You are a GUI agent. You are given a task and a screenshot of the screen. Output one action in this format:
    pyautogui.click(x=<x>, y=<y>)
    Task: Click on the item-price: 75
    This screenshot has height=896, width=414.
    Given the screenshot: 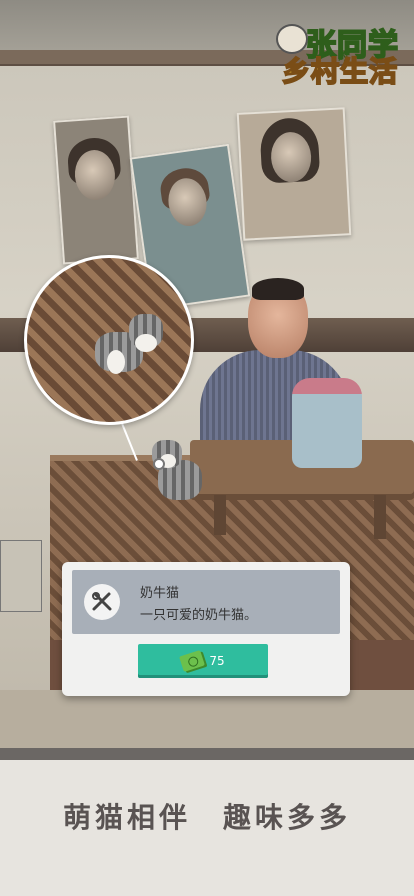 What is the action you would take?
    pyautogui.click(x=217, y=661)
    